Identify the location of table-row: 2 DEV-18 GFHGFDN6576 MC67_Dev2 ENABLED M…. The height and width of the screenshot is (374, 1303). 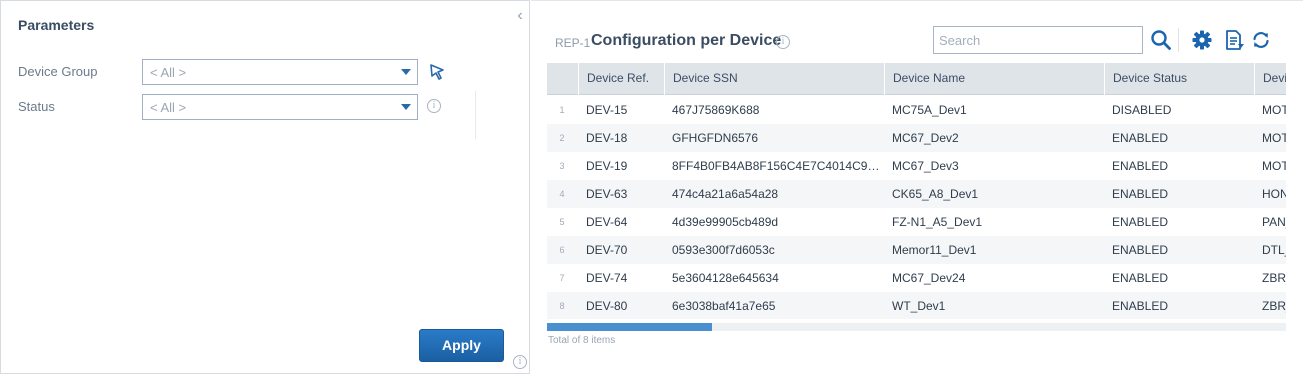
(916, 138).